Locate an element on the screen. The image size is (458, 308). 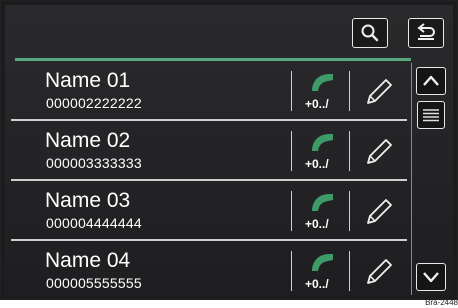
image-code-label: Bra-2448 is located at coordinates (441, 302).